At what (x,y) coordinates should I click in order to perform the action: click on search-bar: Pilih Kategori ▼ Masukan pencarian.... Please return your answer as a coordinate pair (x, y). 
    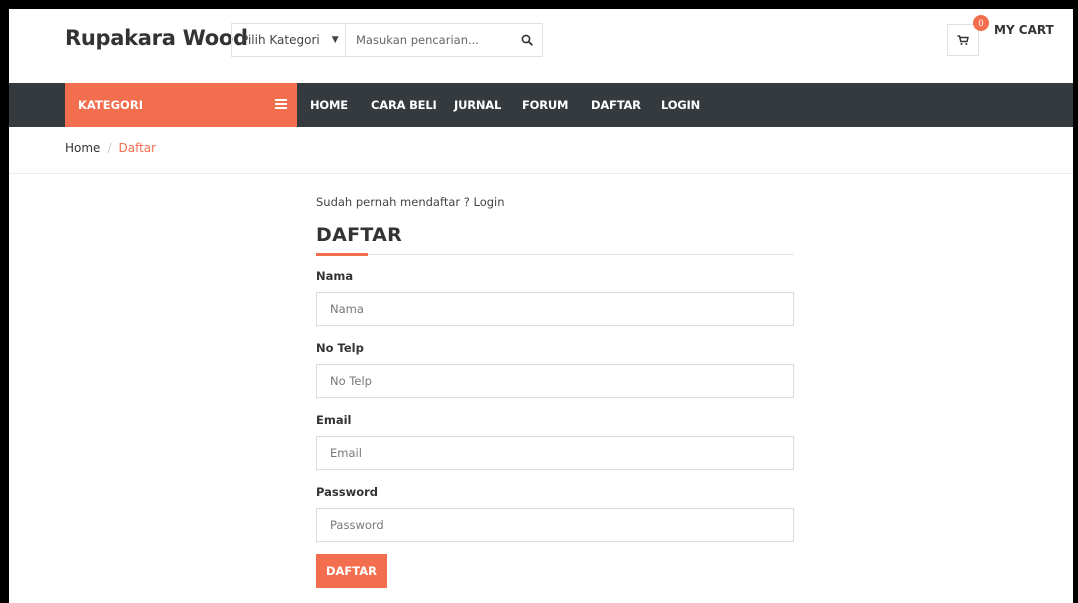
    Looking at the image, I should click on (387, 40).